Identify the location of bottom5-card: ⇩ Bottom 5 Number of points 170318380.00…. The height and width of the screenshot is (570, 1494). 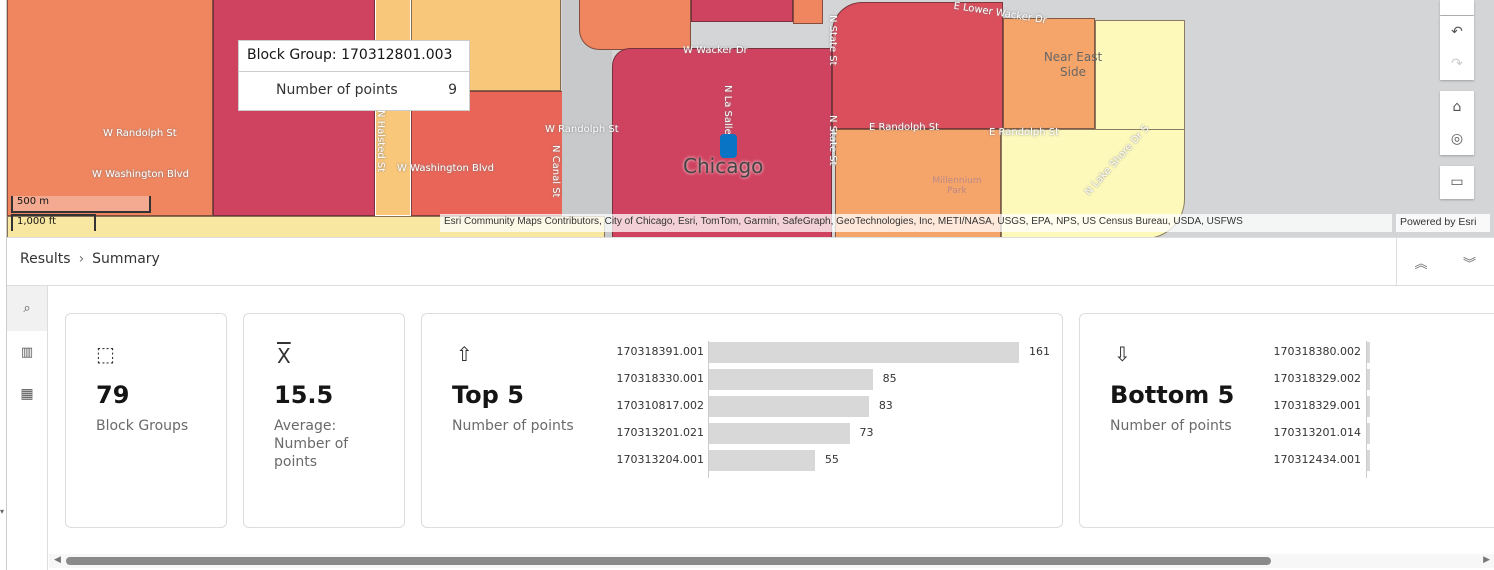
(1286, 420).